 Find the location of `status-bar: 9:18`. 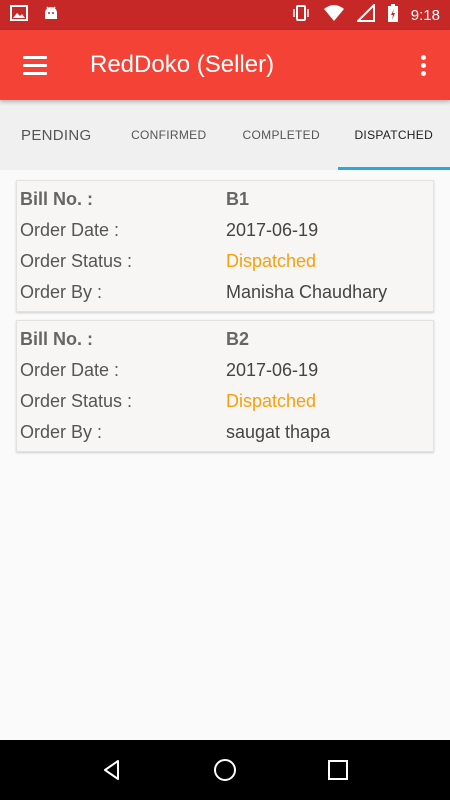

status-bar: 9:18 is located at coordinates (225, 15).